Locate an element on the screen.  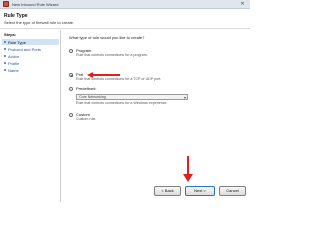
wizard-footer: < Back Next > Cancel is located at coordinates (158, 193).